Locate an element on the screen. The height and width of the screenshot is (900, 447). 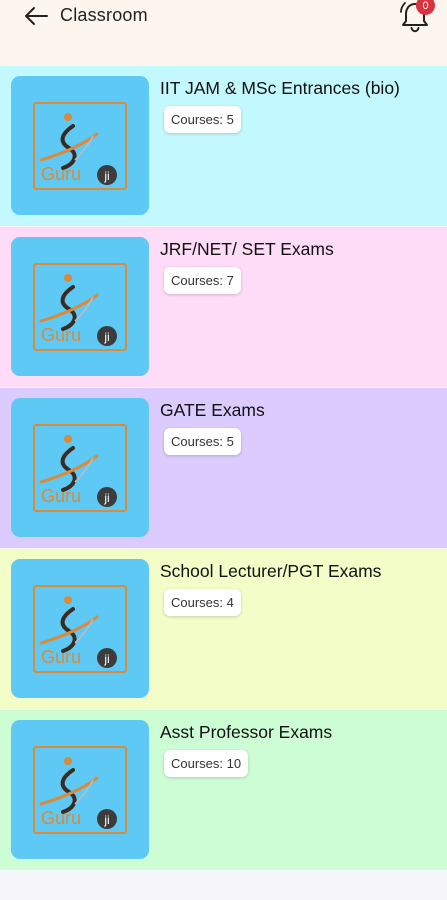
category-title: School Lecturer/PGT Exams is located at coordinates (271, 571).